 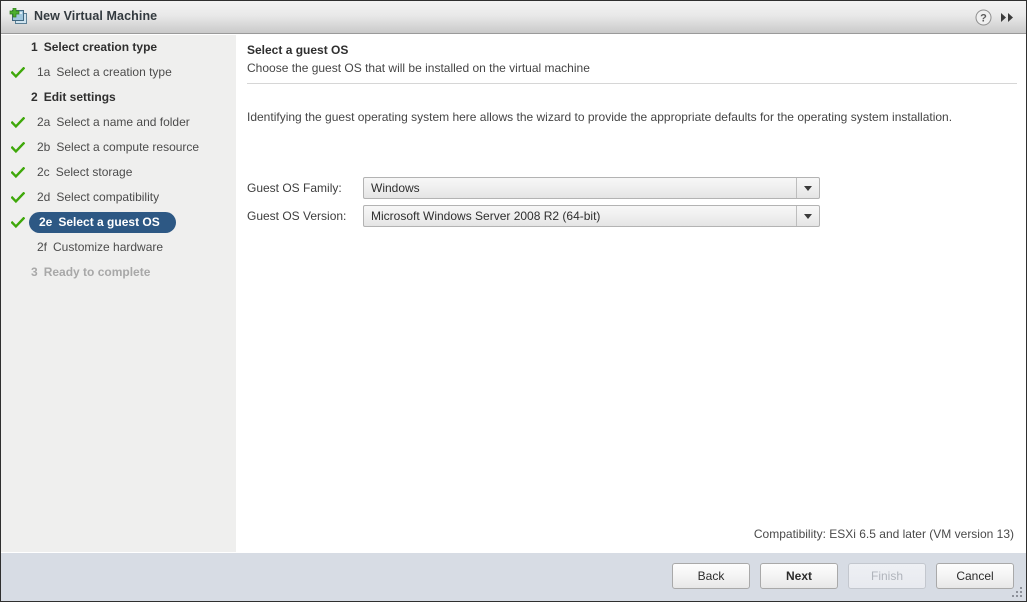 I want to click on sidebar-item-number: 2b, so click(x=44, y=147).